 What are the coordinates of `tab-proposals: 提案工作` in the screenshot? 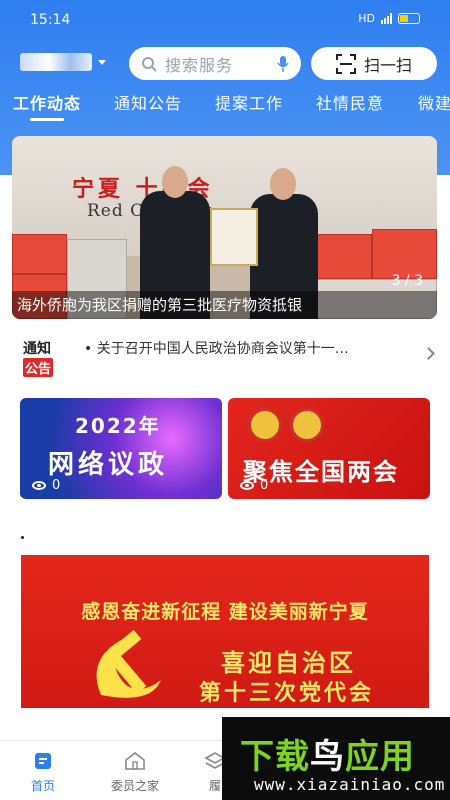 It's located at (249, 102).